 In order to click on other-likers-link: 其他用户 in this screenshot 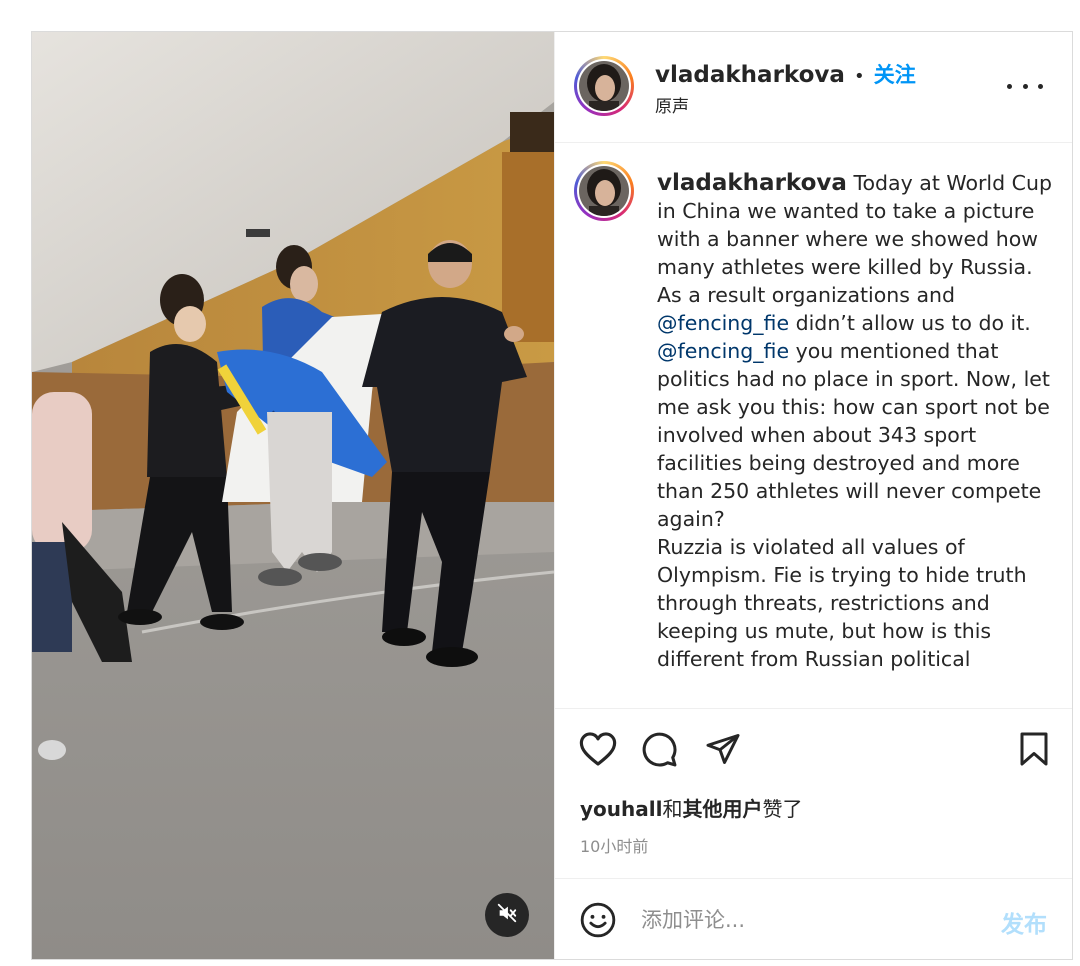, I will do `click(722, 809)`.